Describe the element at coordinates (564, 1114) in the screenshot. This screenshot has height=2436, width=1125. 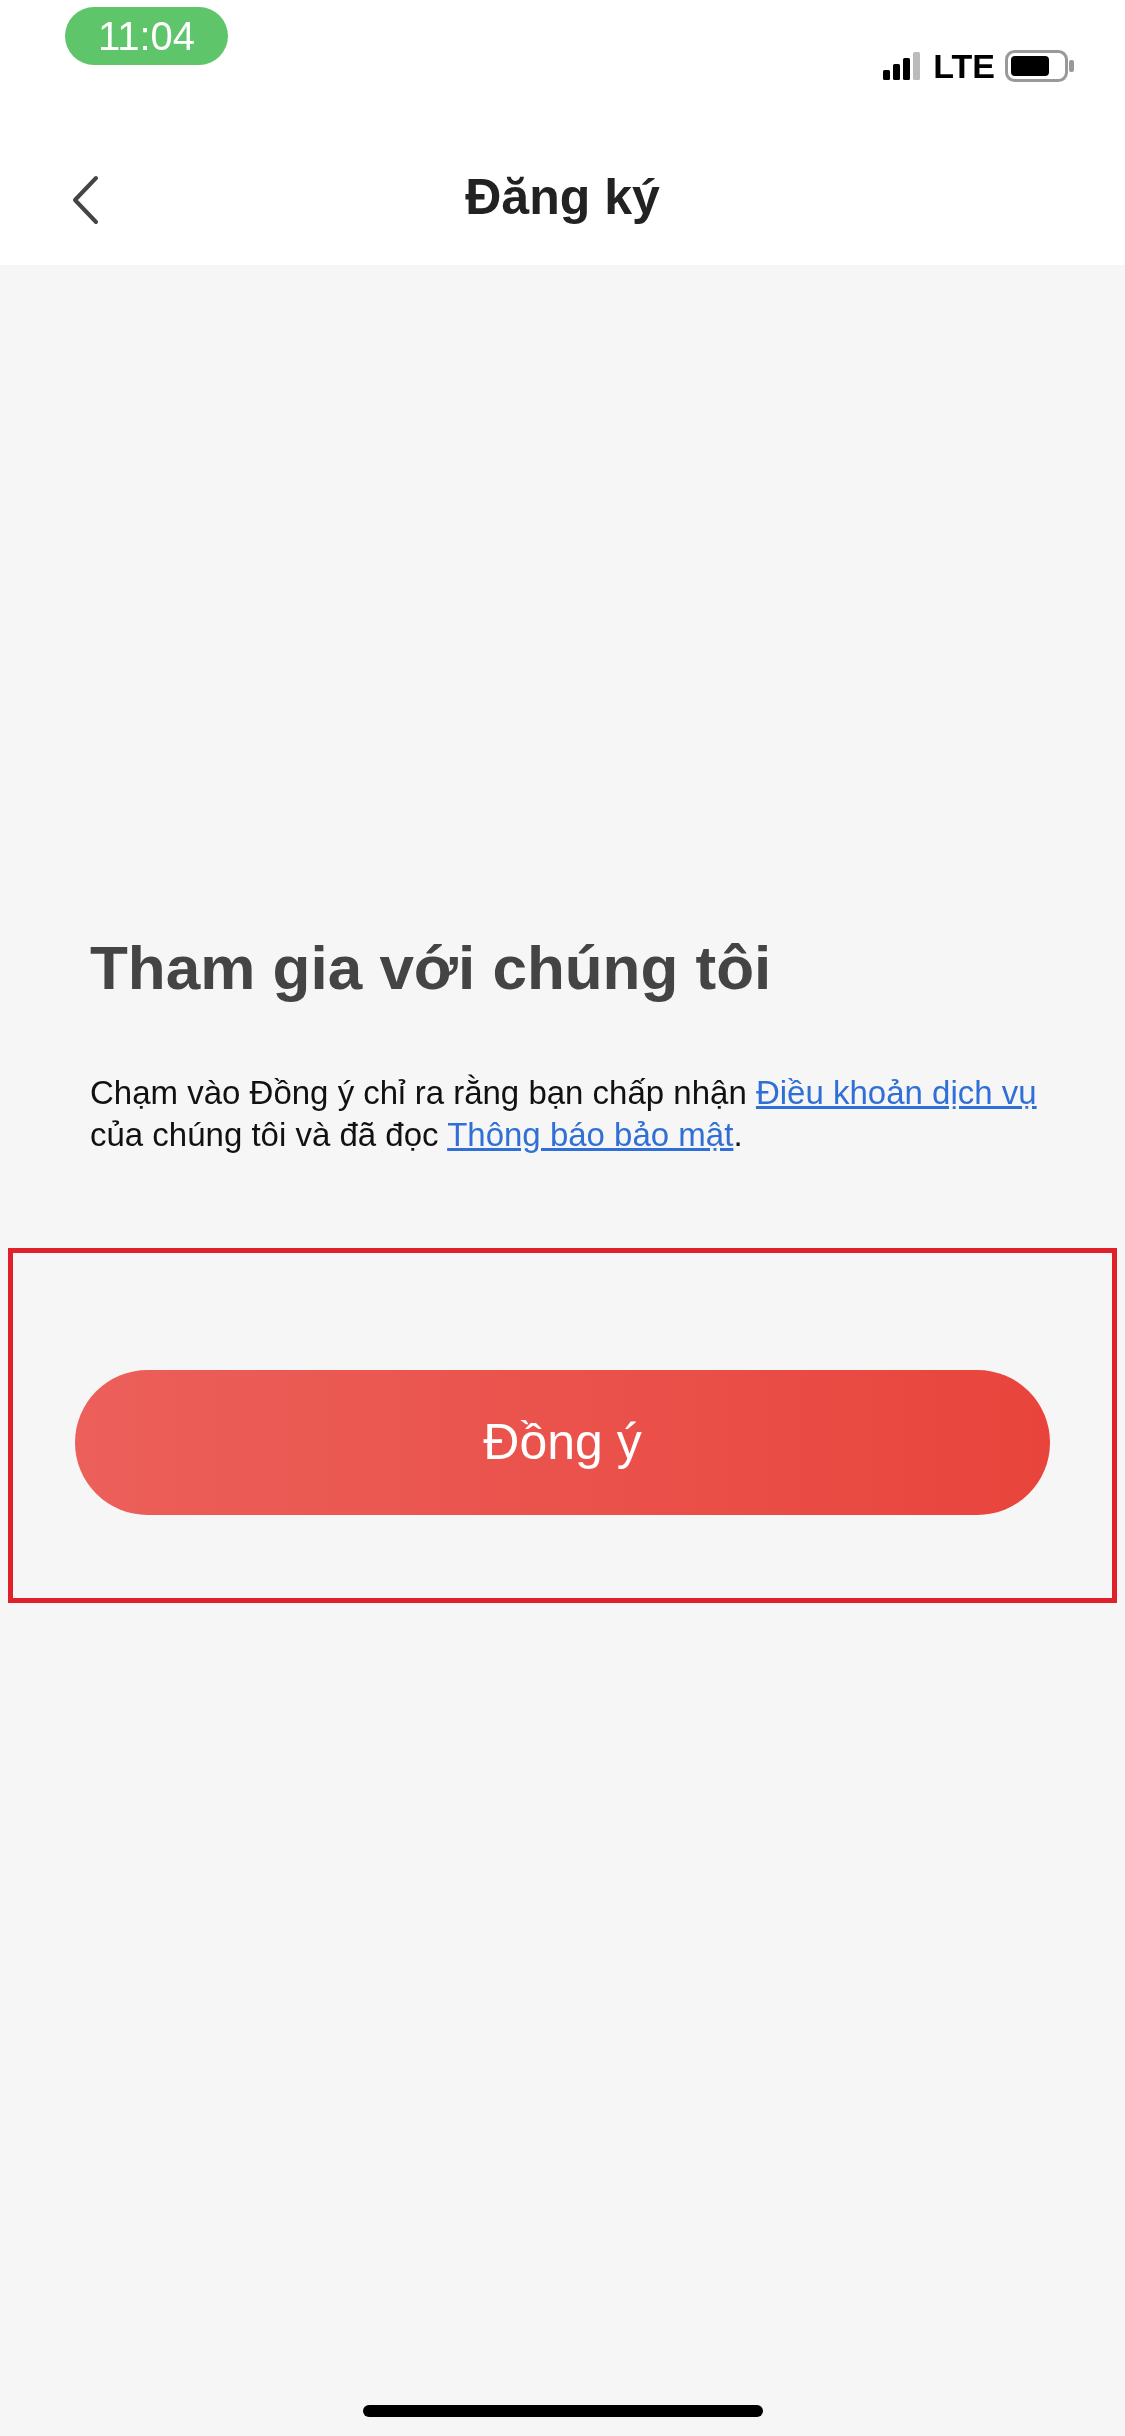
I see `consent-text: Chạm vào Đồng ý chỉ ra rằng bạn chấp nhận Điều khoản dịch vụ của chúng tôi và đã đọc Thông báo bảo mật.` at that location.